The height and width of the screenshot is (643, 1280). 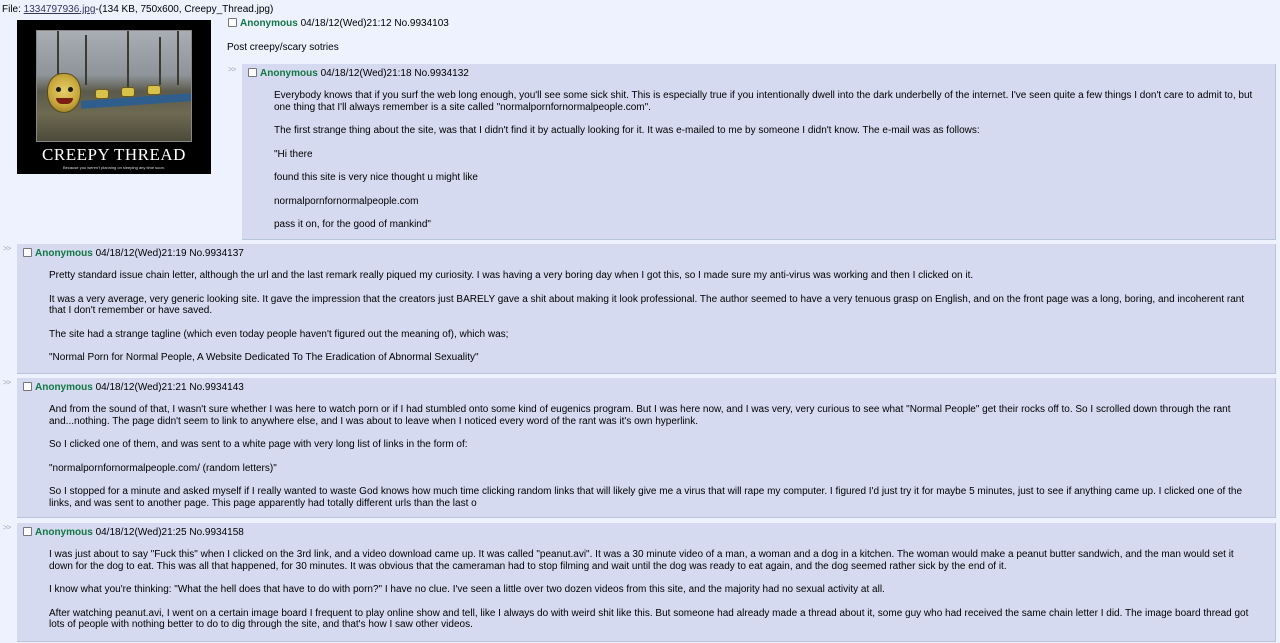 What do you see at coordinates (13, 9) in the screenshot?
I see `file-label: File:` at bounding box center [13, 9].